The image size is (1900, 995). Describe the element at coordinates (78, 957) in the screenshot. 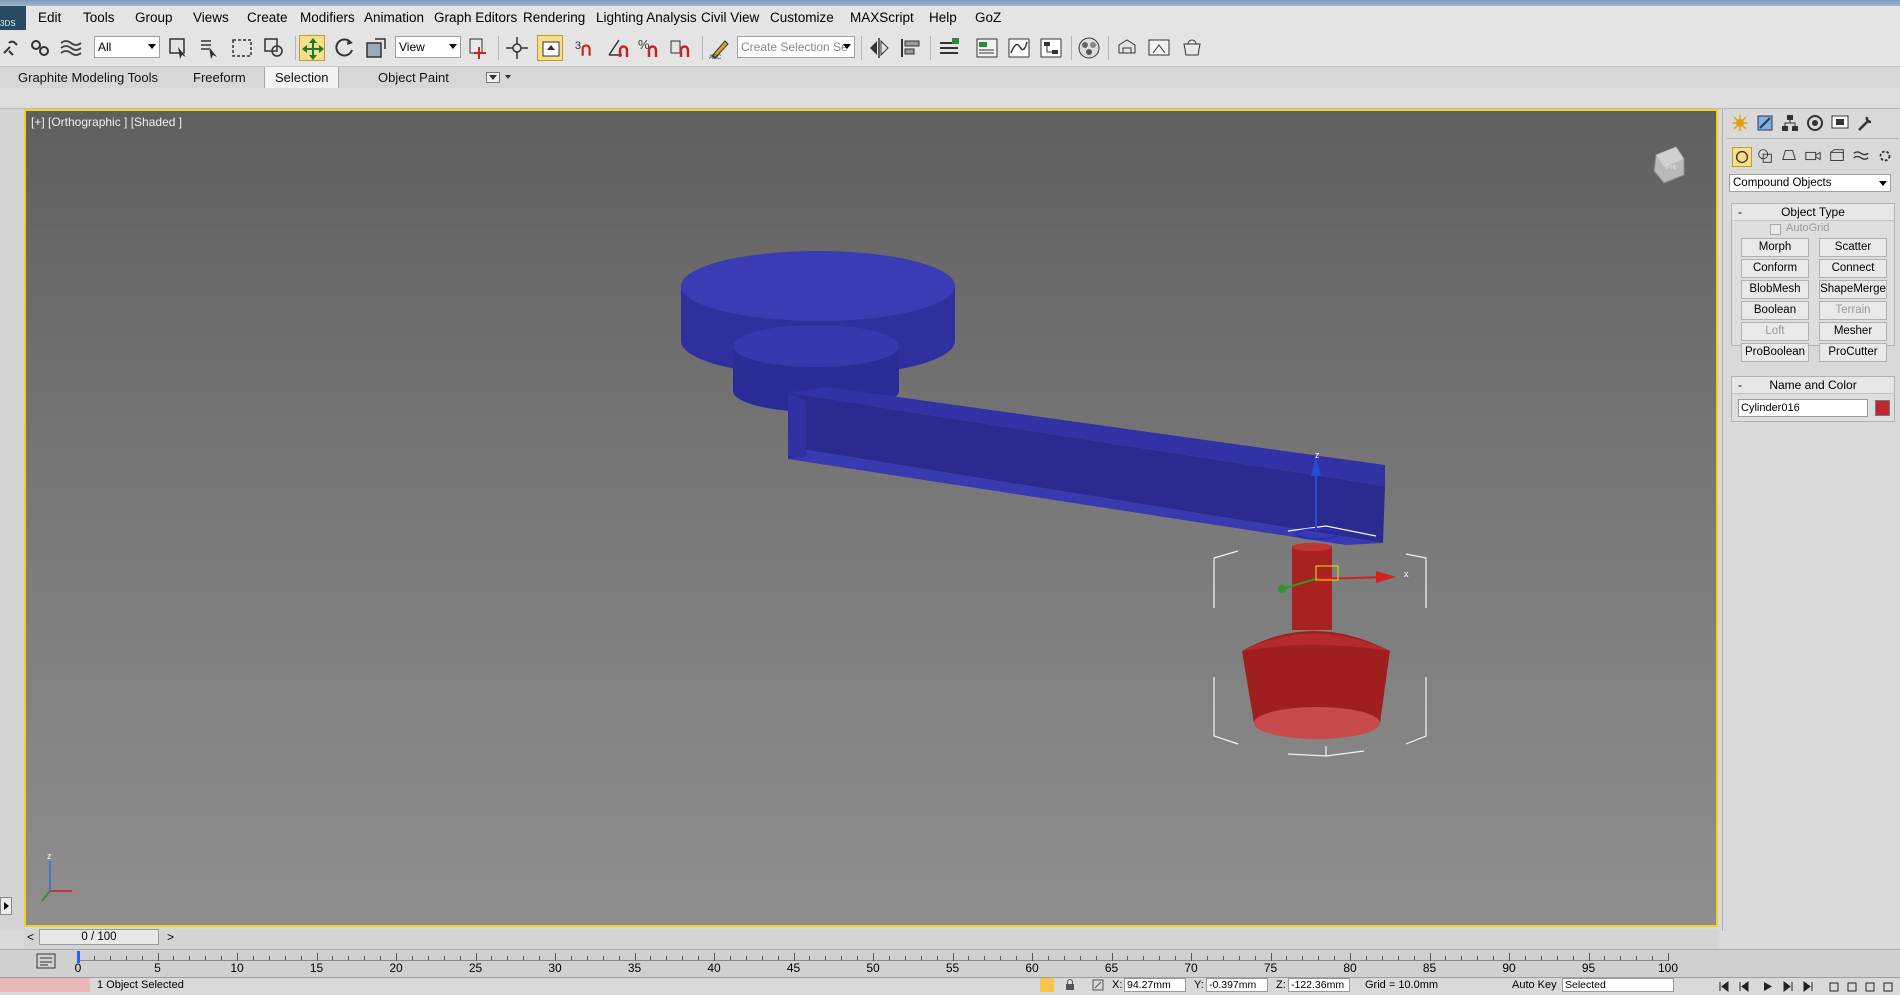

I see `current-frame-marker` at that location.